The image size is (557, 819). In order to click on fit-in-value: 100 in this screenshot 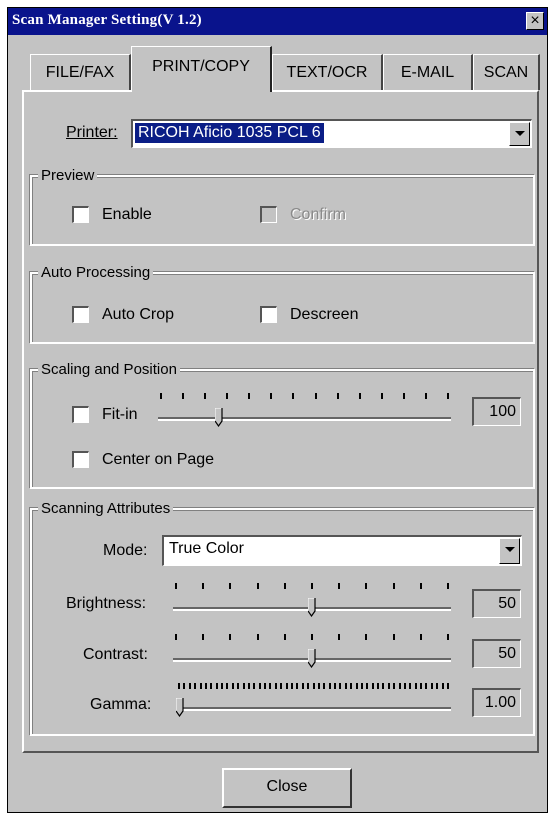, I will do `click(496, 411)`.